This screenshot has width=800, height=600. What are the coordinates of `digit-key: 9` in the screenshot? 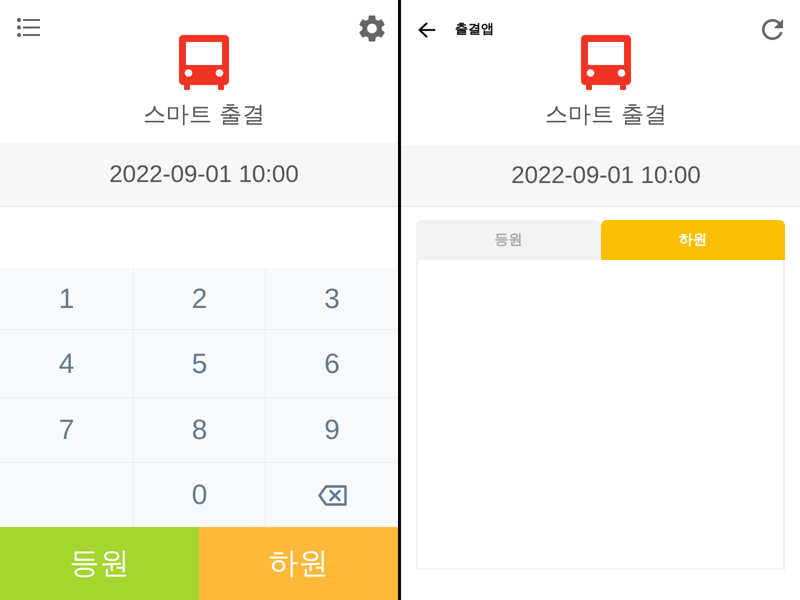 It's located at (332, 430).